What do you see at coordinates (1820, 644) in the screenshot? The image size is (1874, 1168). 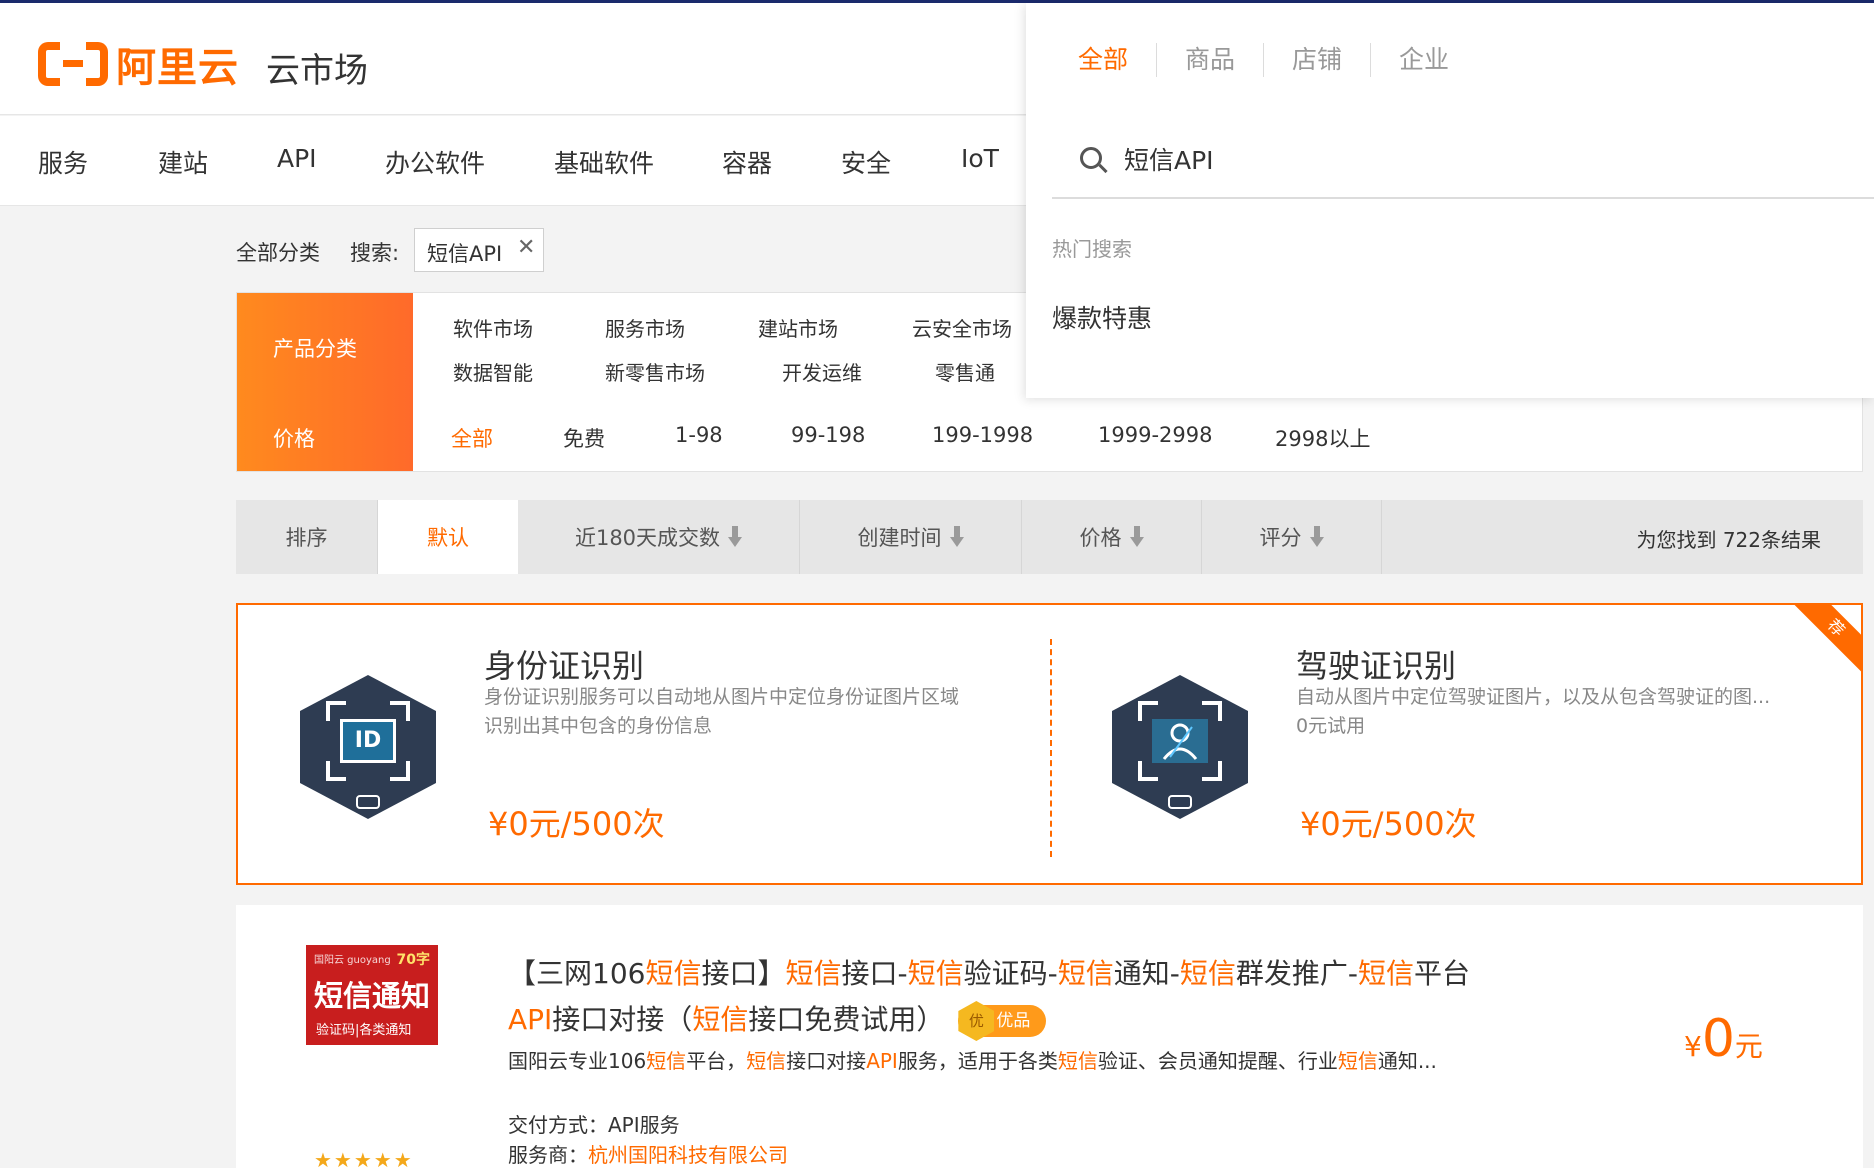 I see `recommend-corner-badge: 荐` at bounding box center [1820, 644].